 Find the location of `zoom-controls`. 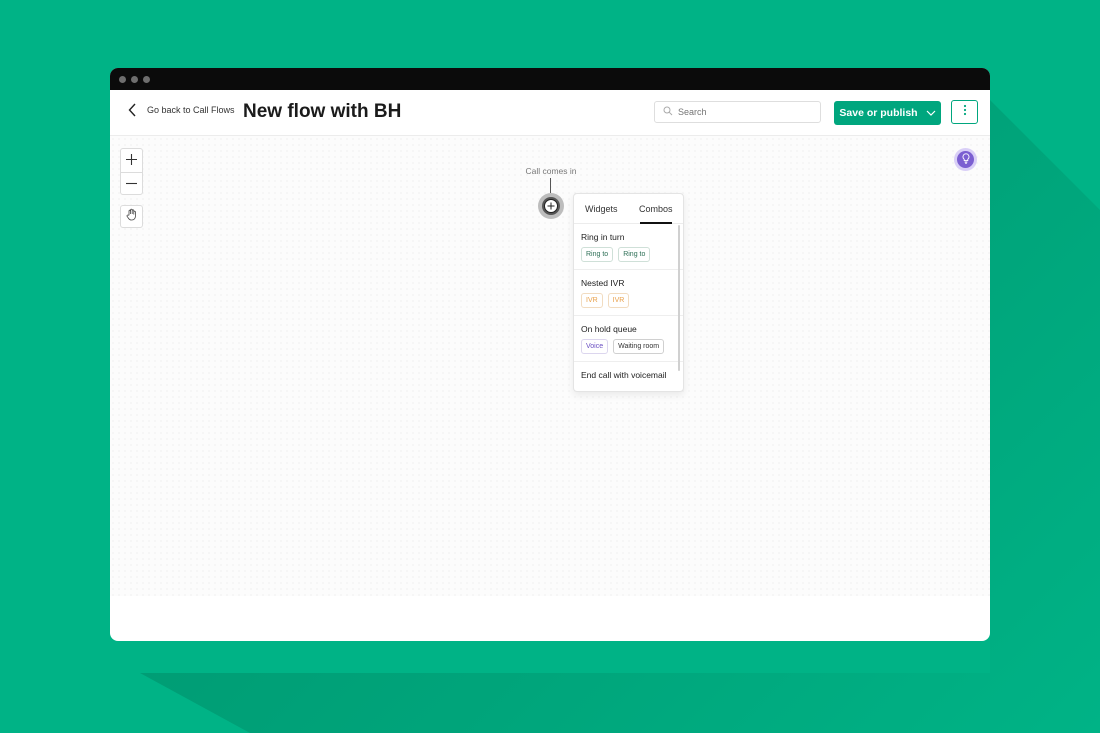

zoom-controls is located at coordinates (131, 171).